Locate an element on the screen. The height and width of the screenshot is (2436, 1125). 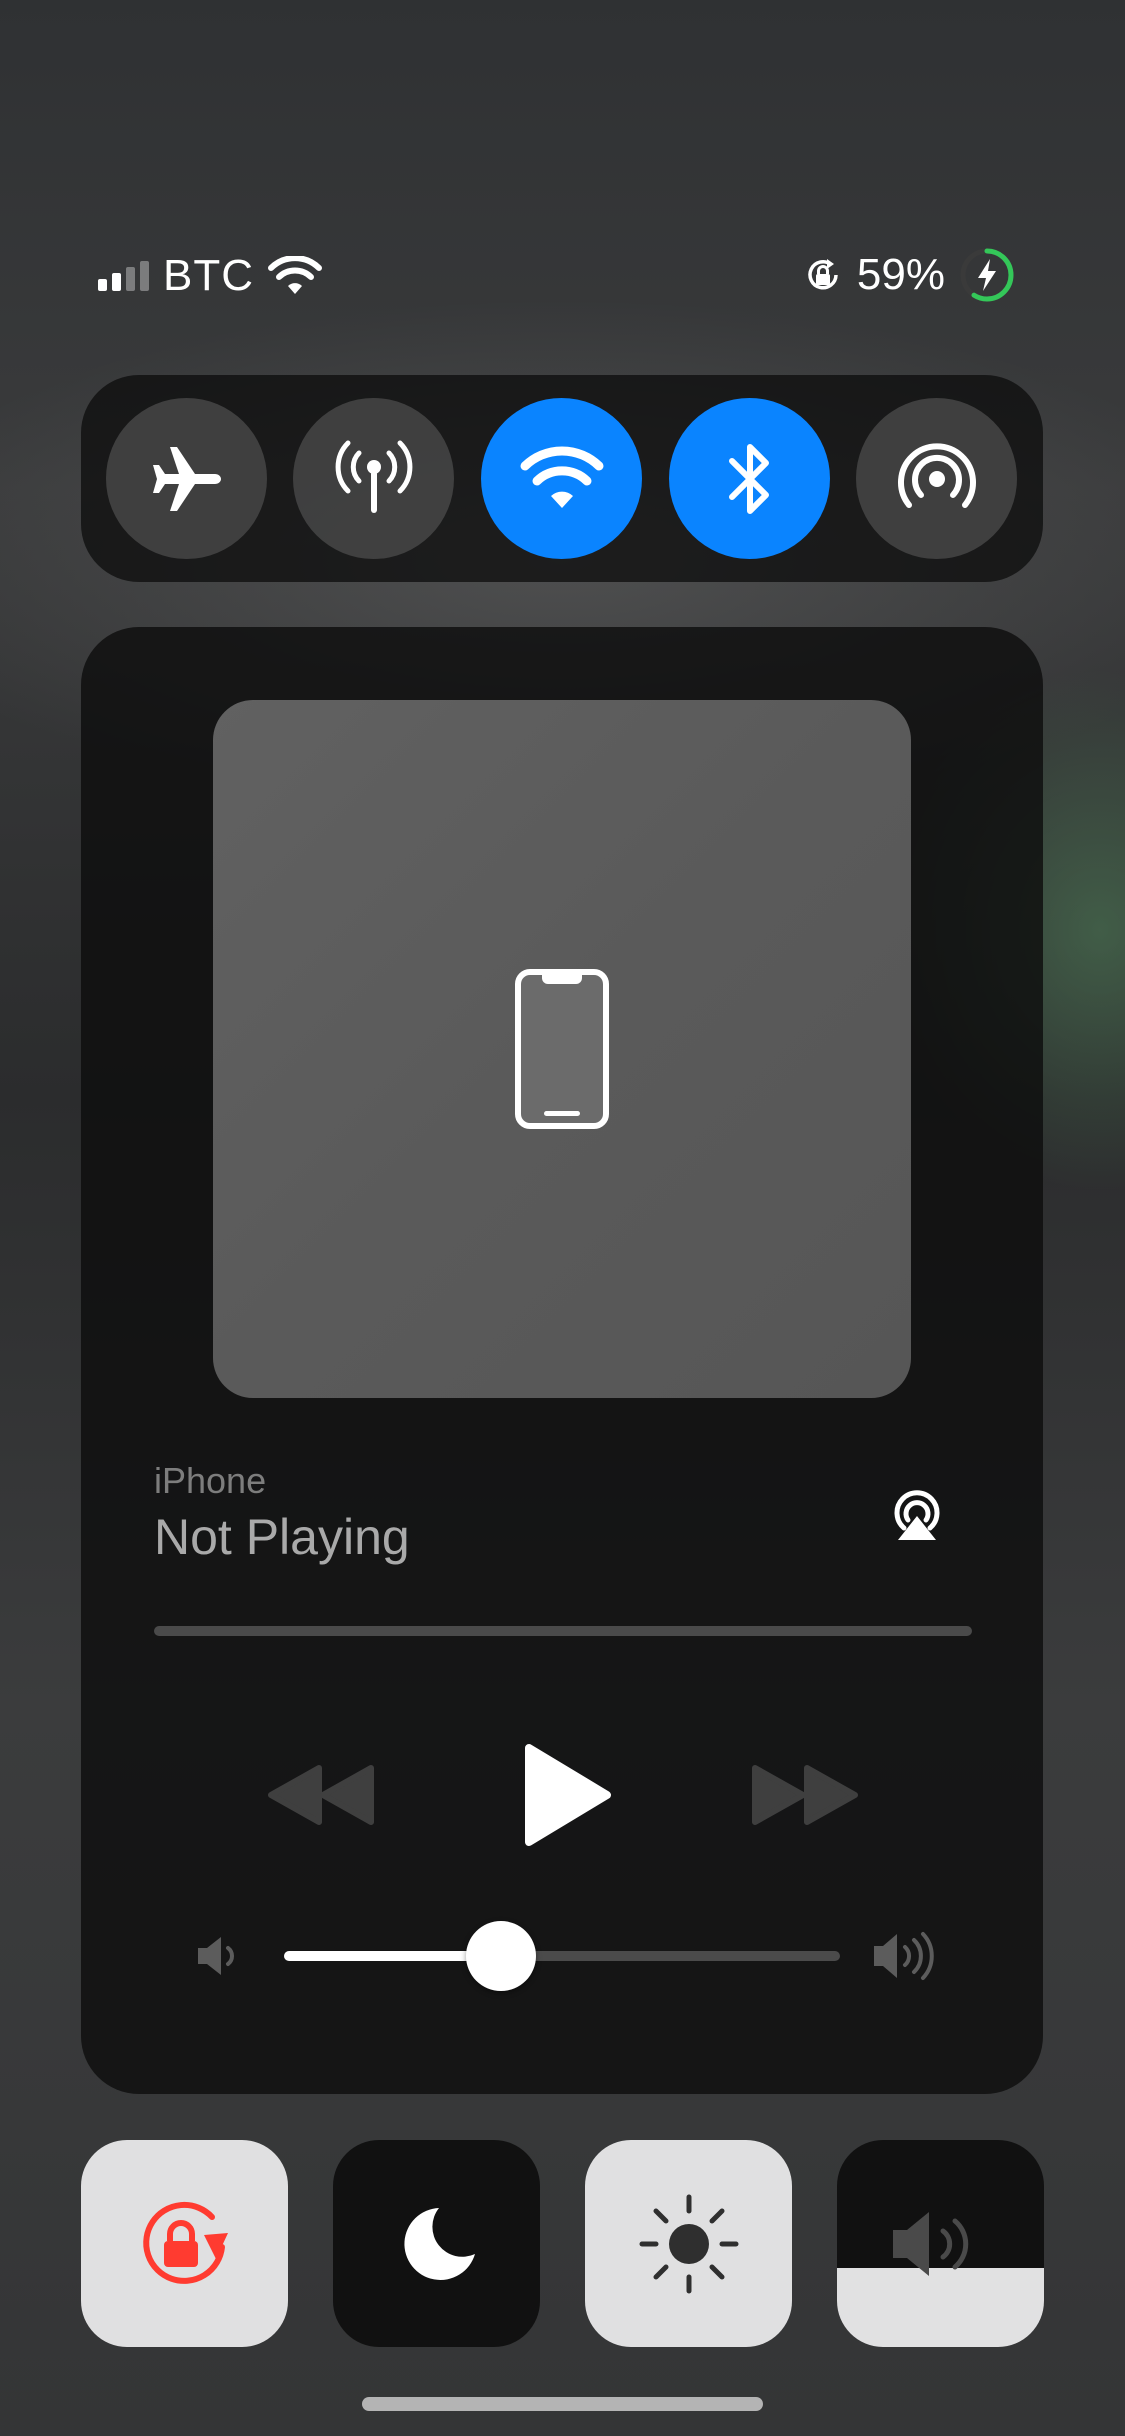
now-playing-title: Not Playing is located at coordinates (282, 1537).